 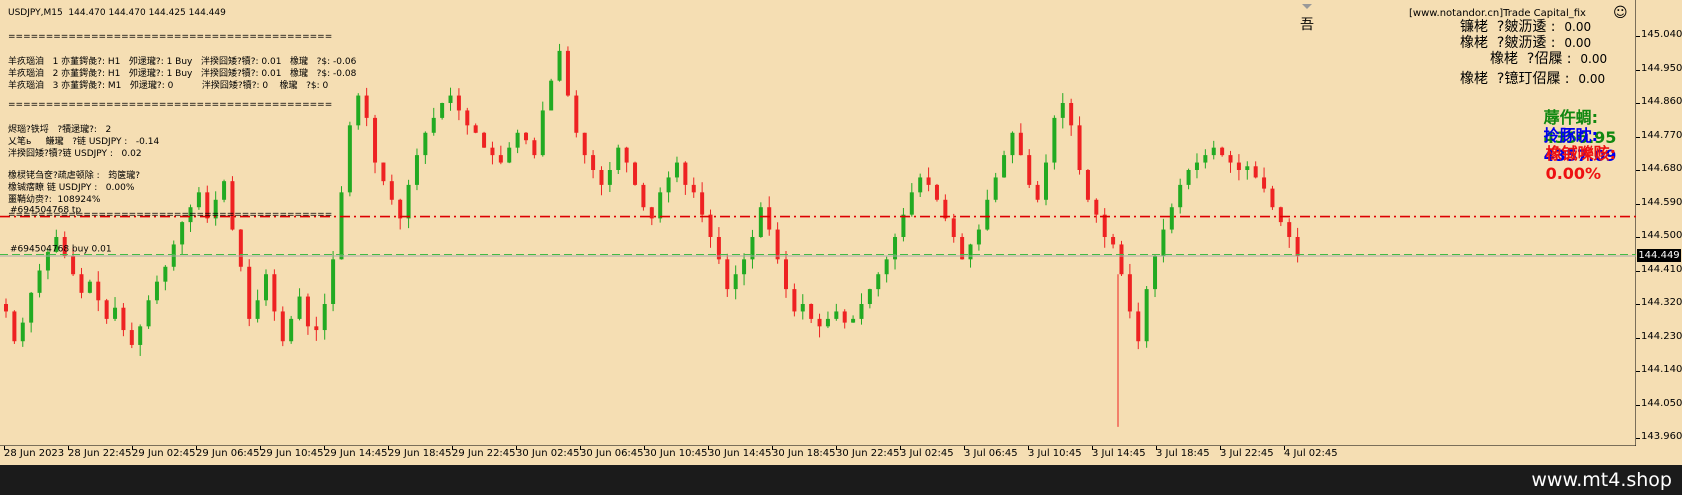 What do you see at coordinates (1549, 59) in the screenshot?
I see `row-sublabel: ?佋屧 :` at bounding box center [1549, 59].